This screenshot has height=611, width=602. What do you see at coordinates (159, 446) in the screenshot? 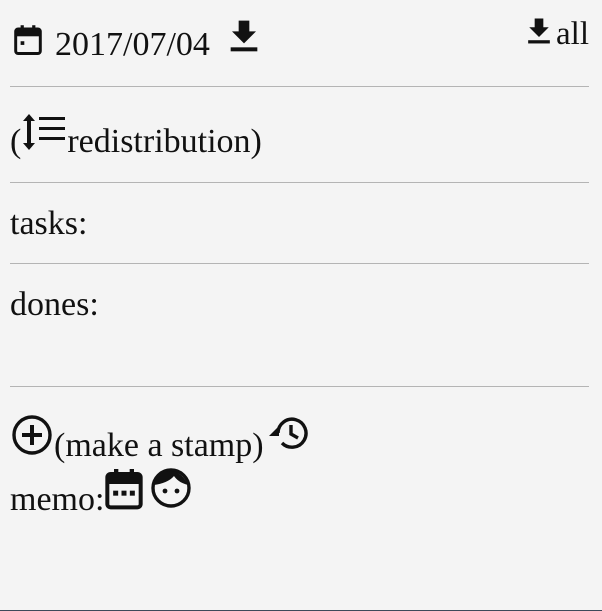
I see `make-stamp-link: (make a stamp)` at bounding box center [159, 446].